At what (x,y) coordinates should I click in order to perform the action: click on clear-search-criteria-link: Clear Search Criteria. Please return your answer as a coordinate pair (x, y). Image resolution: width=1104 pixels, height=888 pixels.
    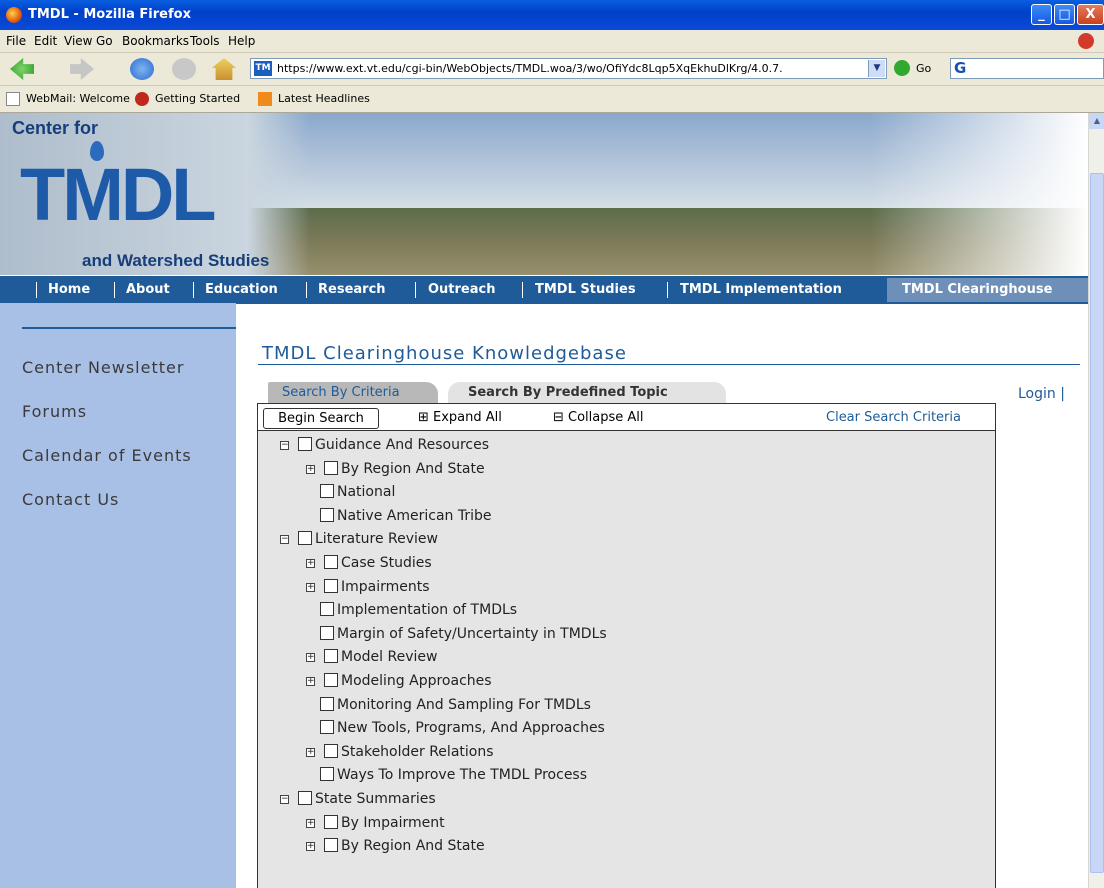
    Looking at the image, I should click on (893, 417).